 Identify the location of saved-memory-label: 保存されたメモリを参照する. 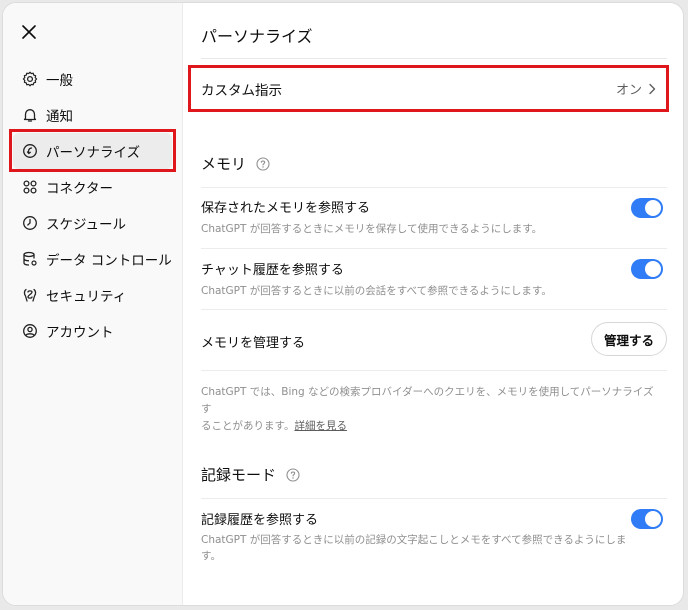
(286, 208).